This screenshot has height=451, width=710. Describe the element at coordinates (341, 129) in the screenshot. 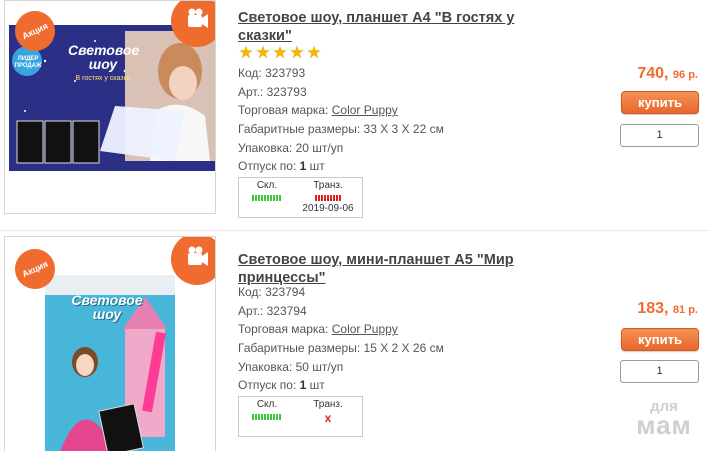

I see `product-dimensions: Габаритные размеры: 33 Х 3 Х 22 см` at that location.